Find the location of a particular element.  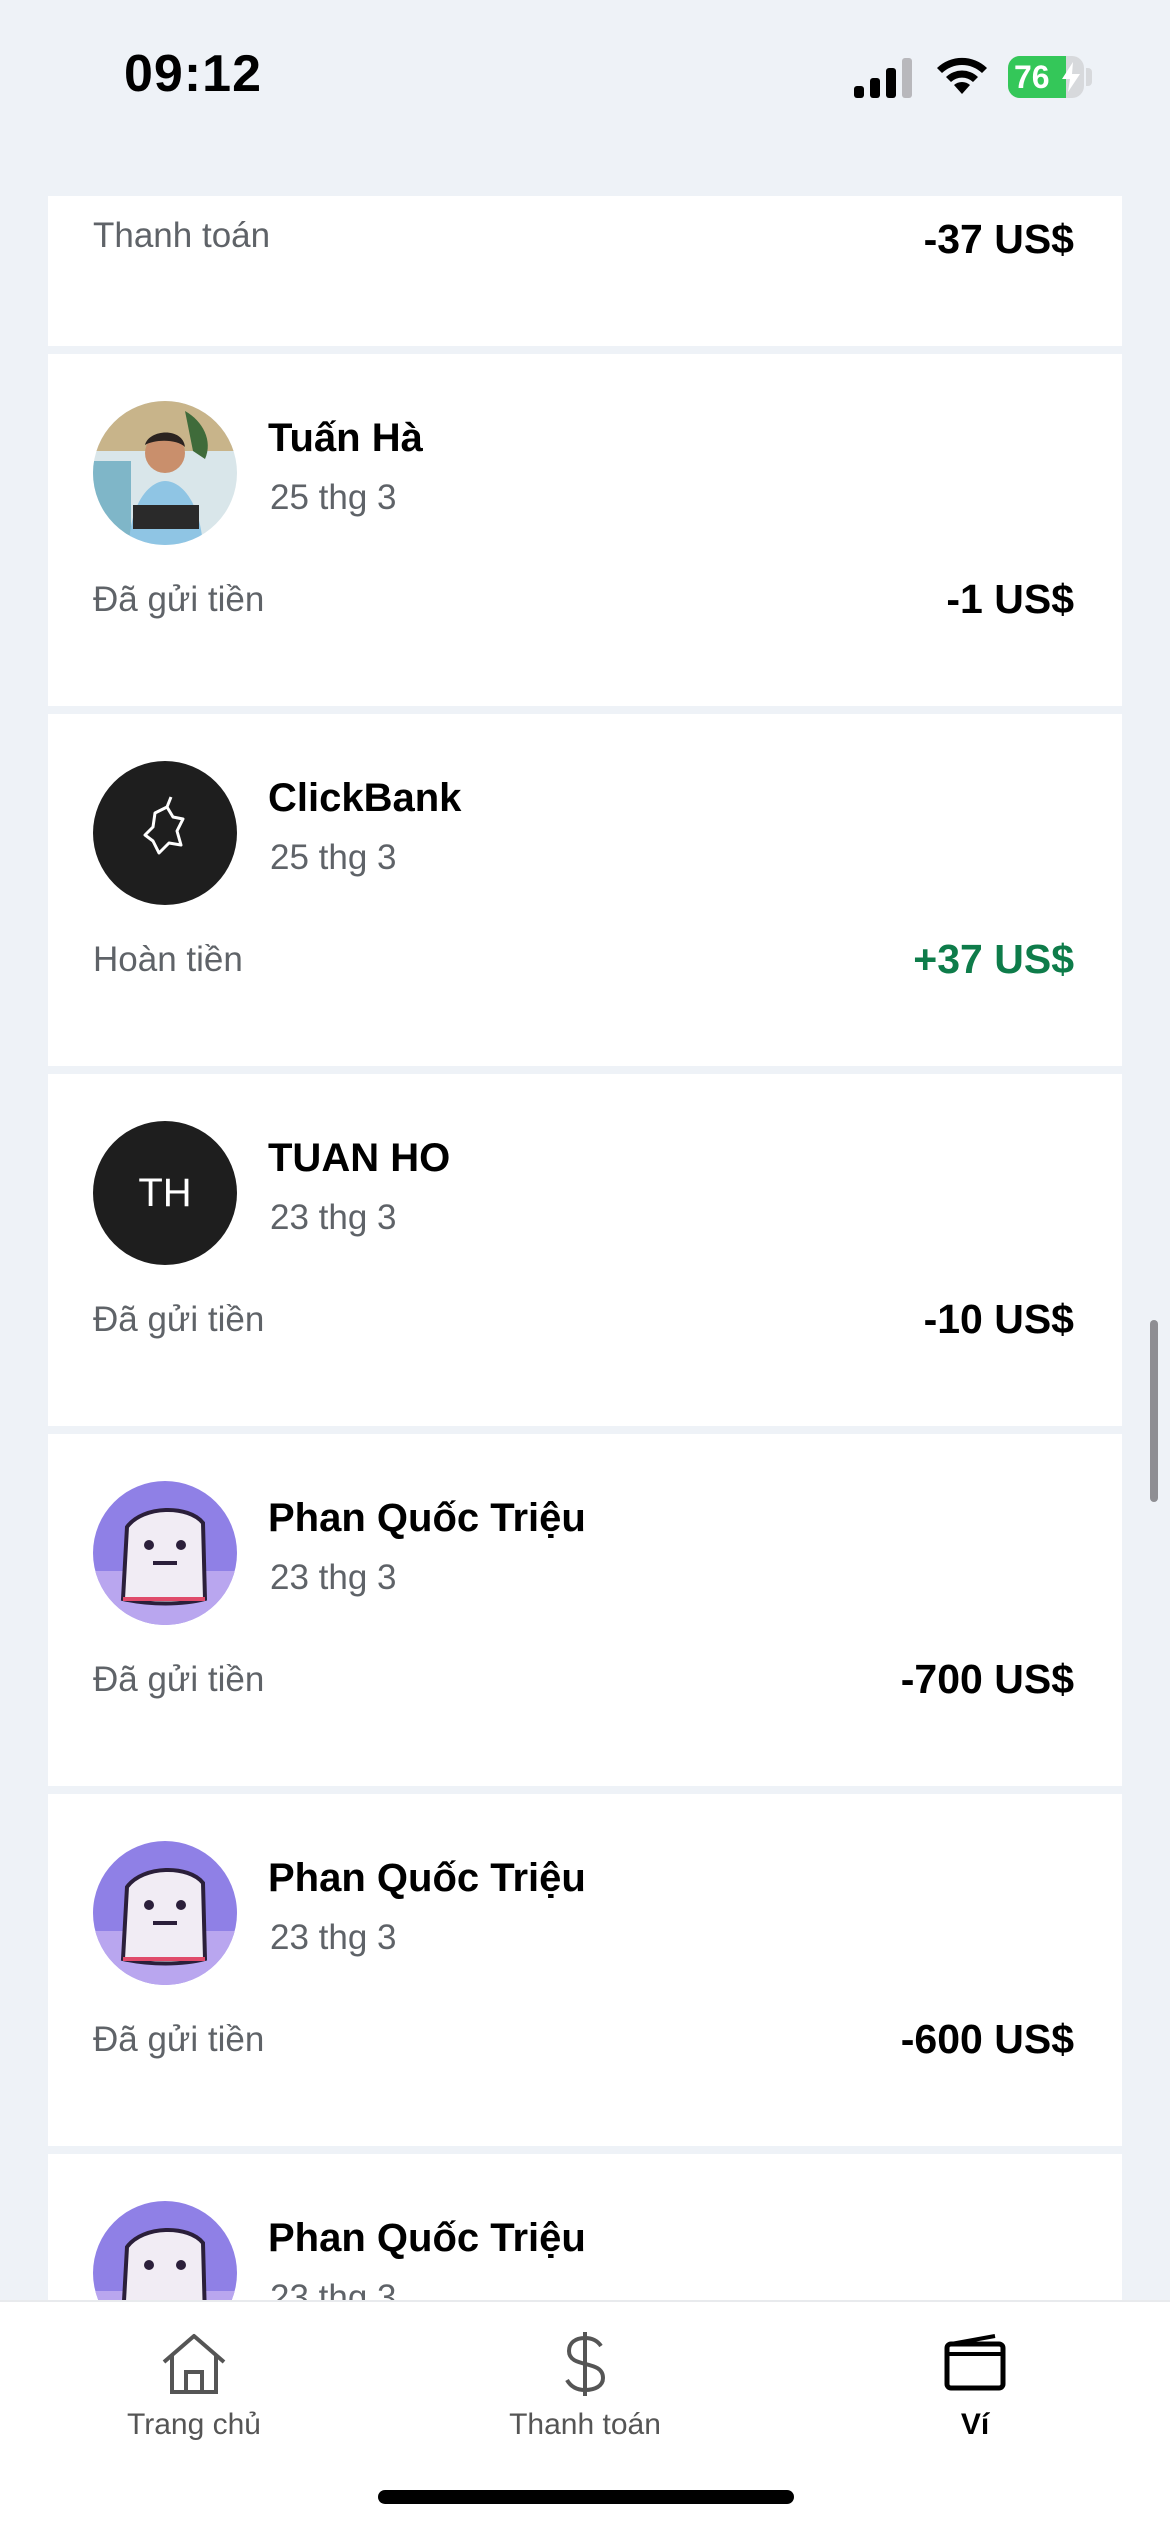

tab-payments: Thanh toán is located at coordinates (585, 2393).